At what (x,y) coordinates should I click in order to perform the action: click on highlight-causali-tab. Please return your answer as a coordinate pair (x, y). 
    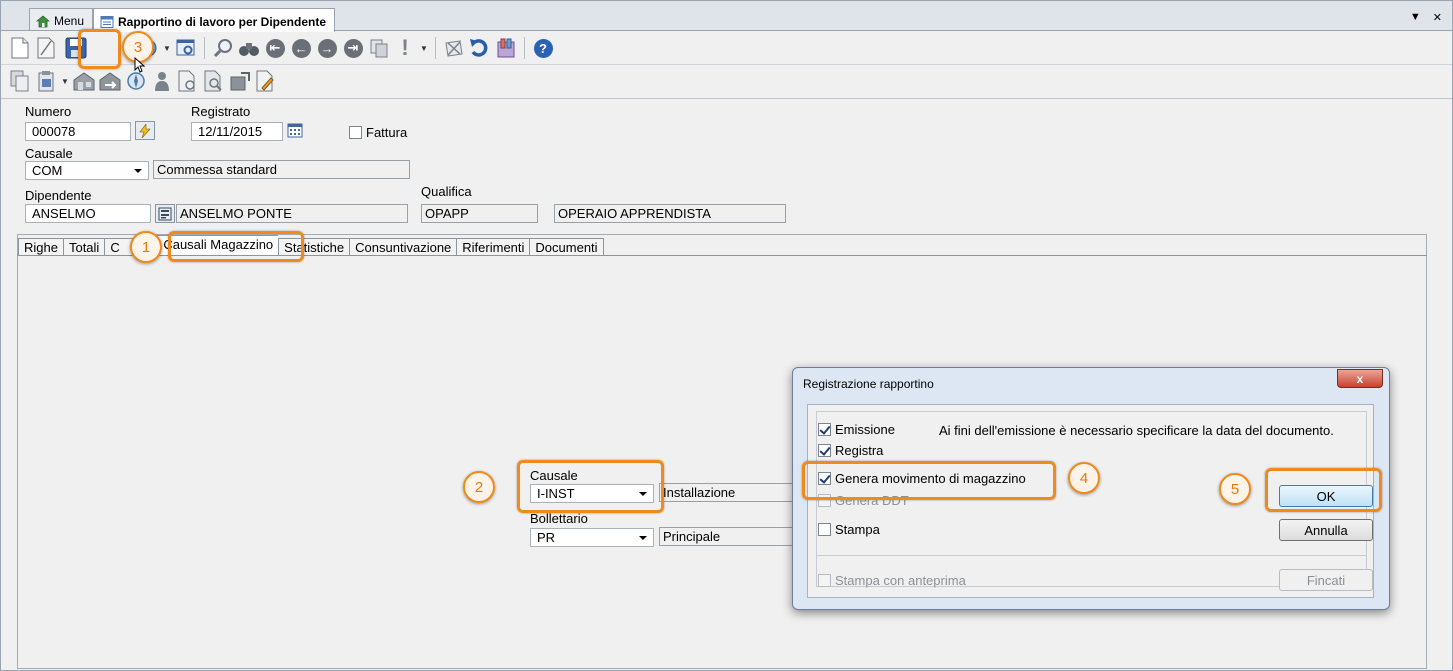
    Looking at the image, I should click on (236, 246).